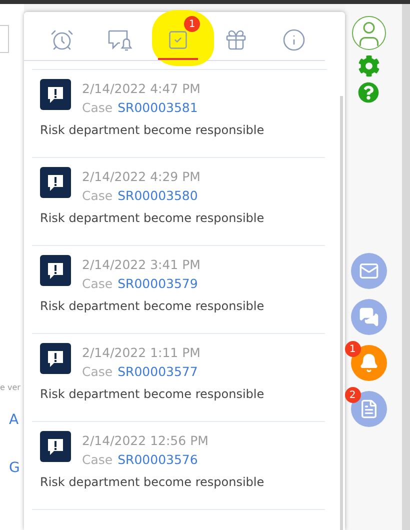 The image size is (410, 530). I want to click on document-icon, so click(368, 409).